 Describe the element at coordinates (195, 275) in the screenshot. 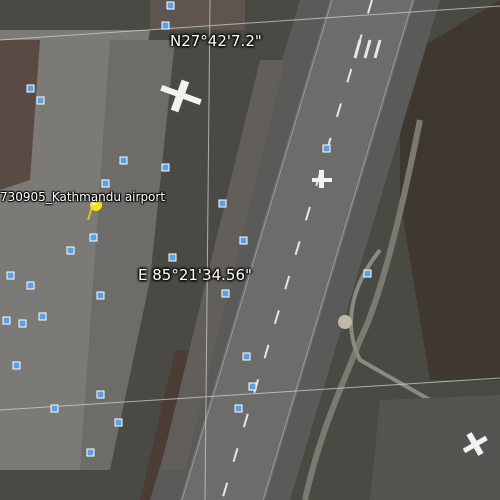

I see `longitude-label: E 85°21'34.56"` at that location.